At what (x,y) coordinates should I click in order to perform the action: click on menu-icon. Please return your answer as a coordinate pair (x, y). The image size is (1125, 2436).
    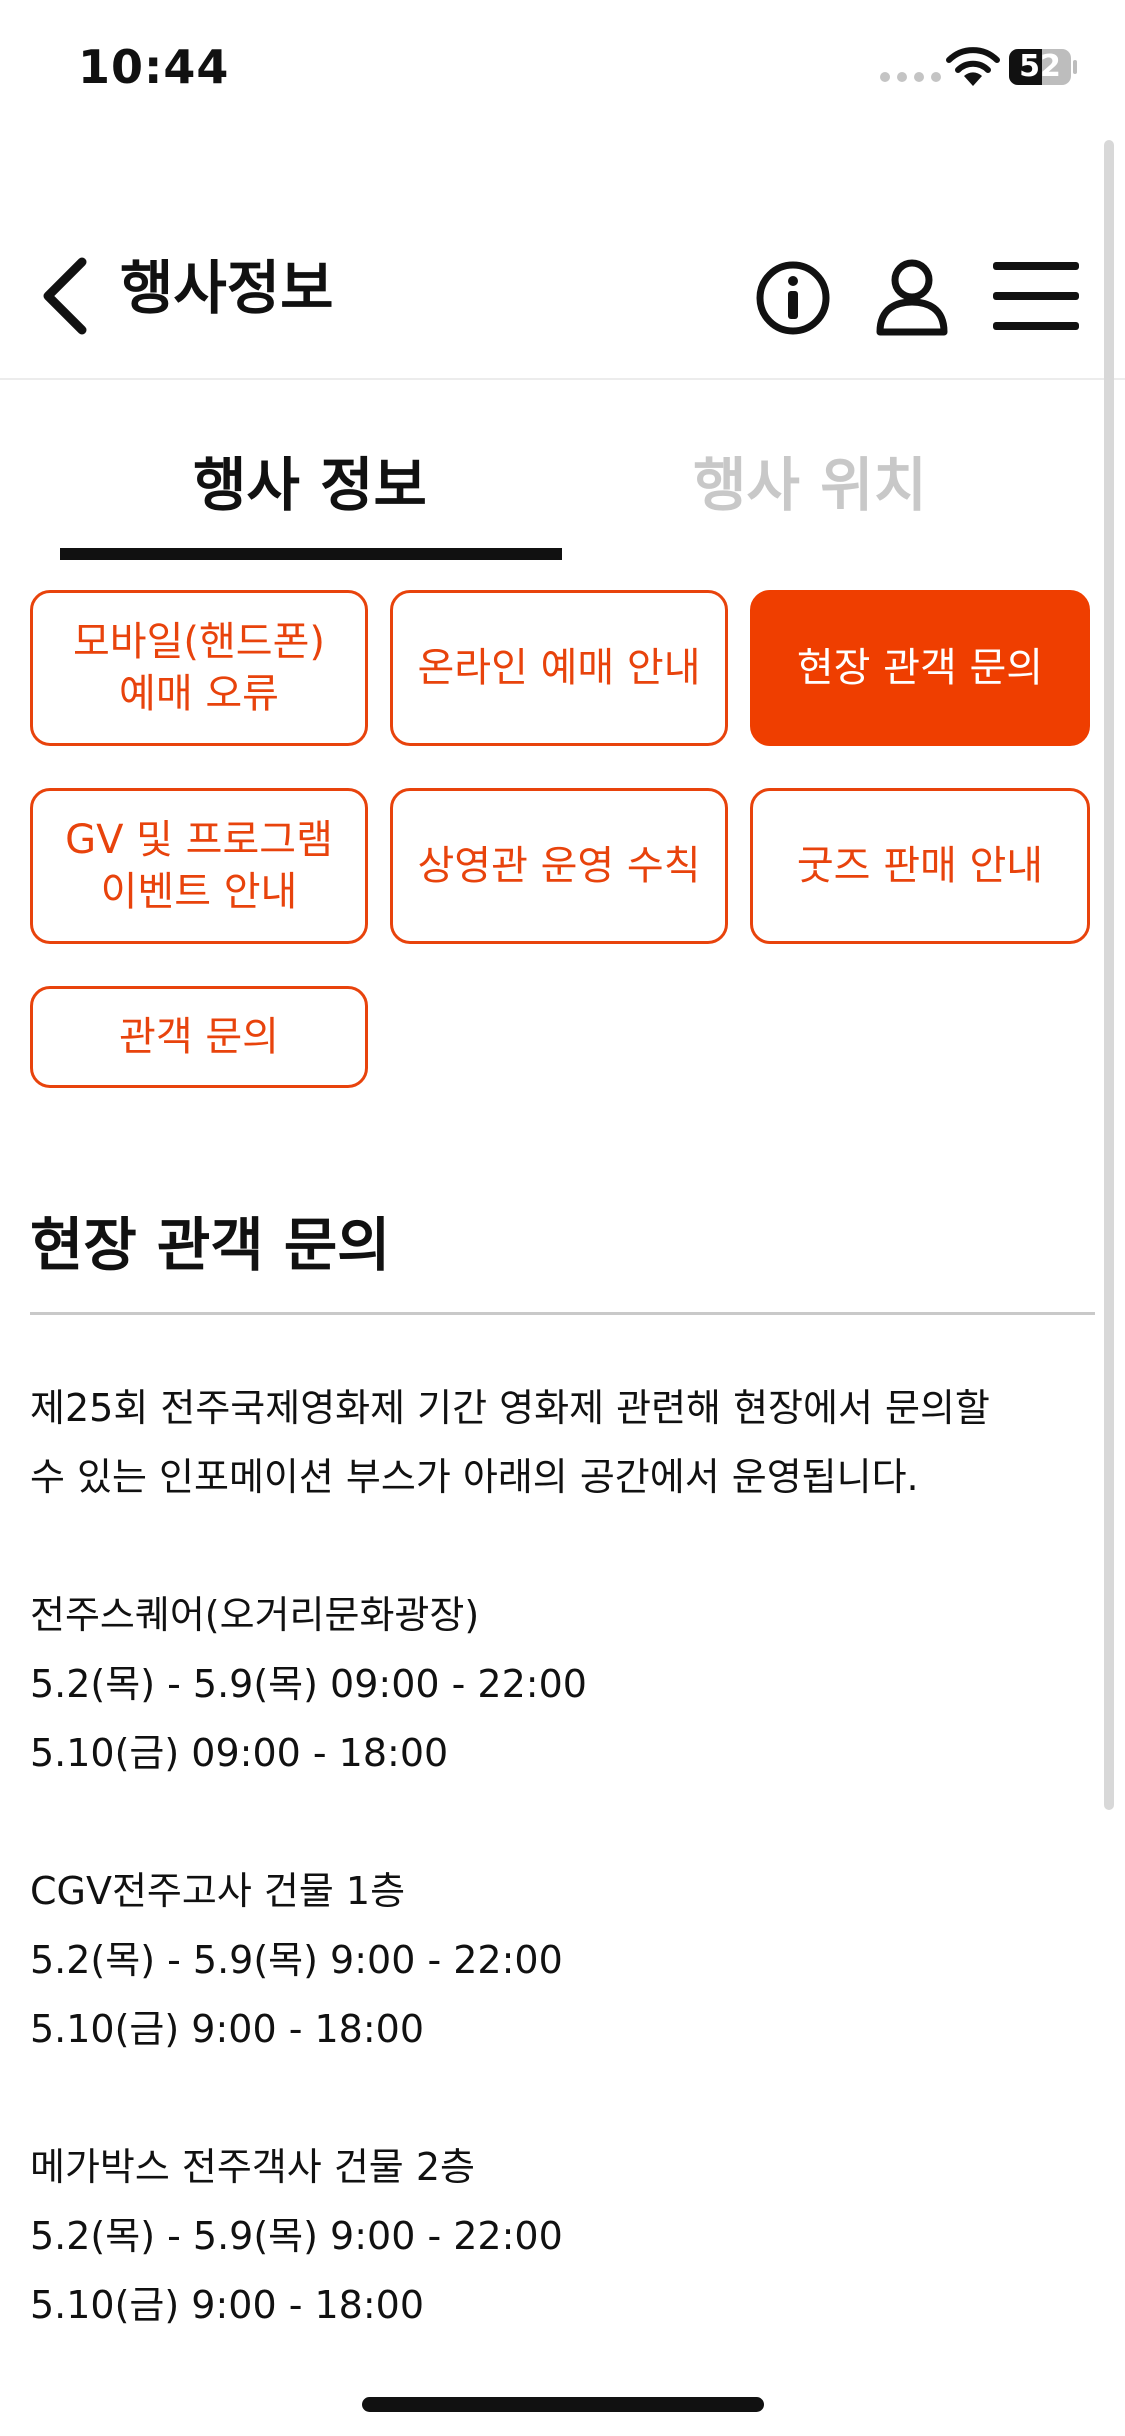
    Looking at the image, I should click on (1036, 296).